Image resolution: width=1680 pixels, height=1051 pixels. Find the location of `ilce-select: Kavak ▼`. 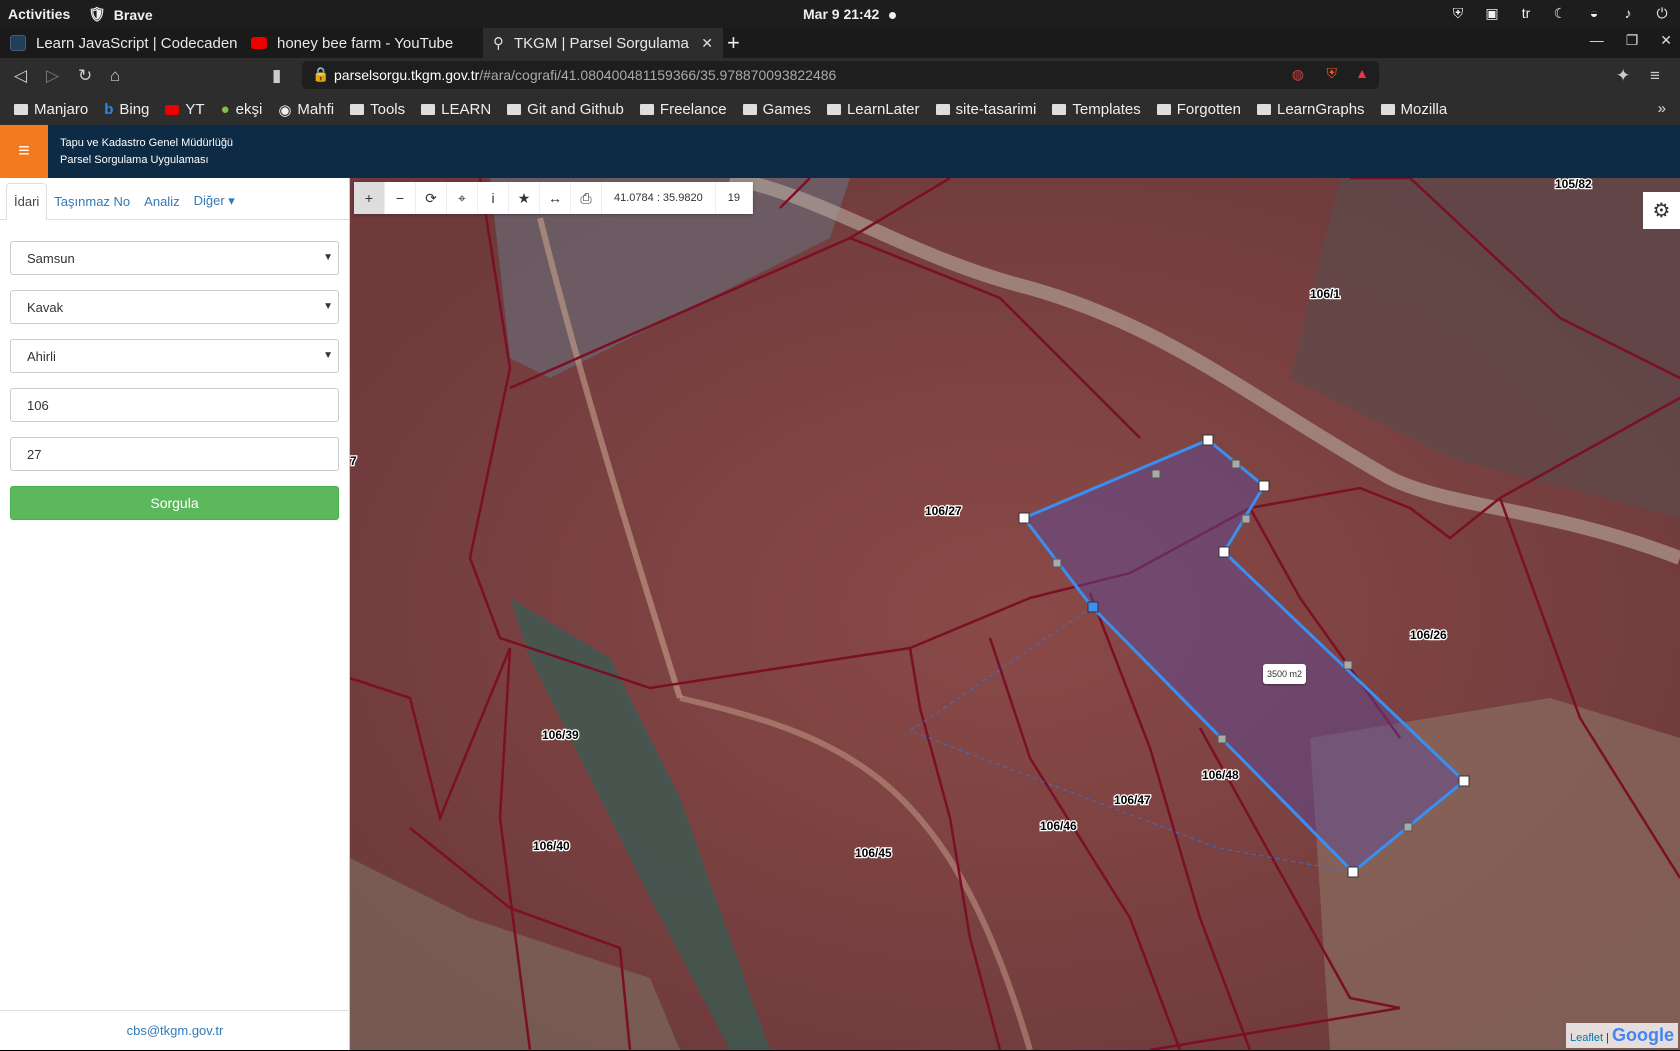

ilce-select: Kavak ▼ is located at coordinates (174, 307).